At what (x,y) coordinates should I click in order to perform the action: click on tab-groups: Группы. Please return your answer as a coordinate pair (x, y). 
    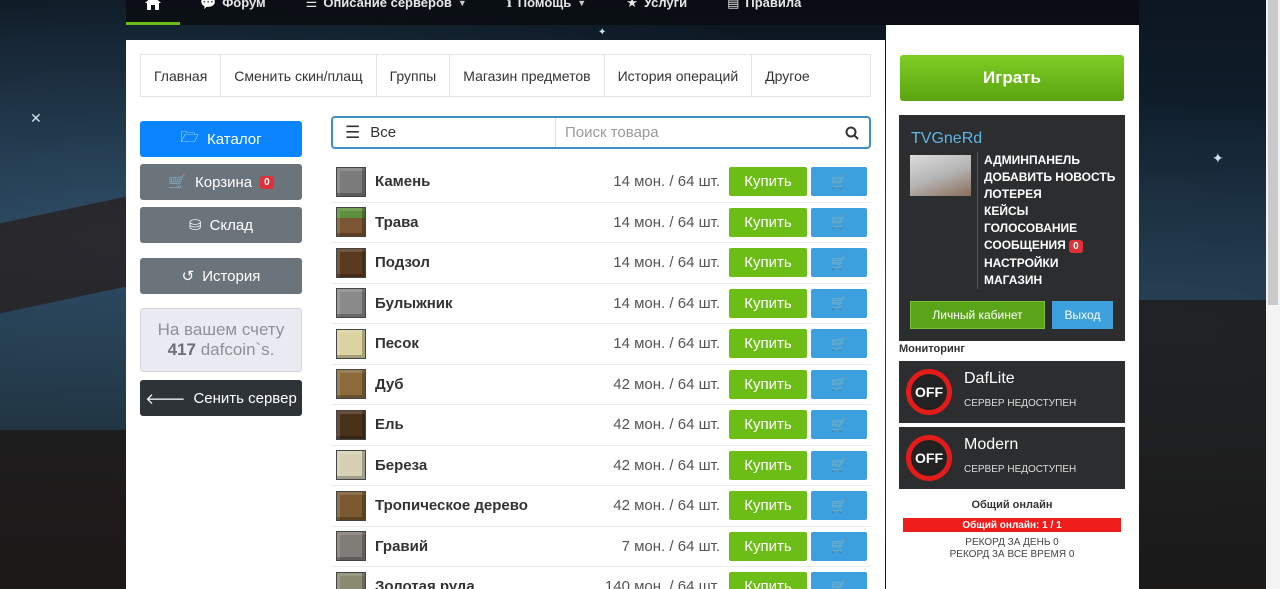
    Looking at the image, I should click on (414, 75).